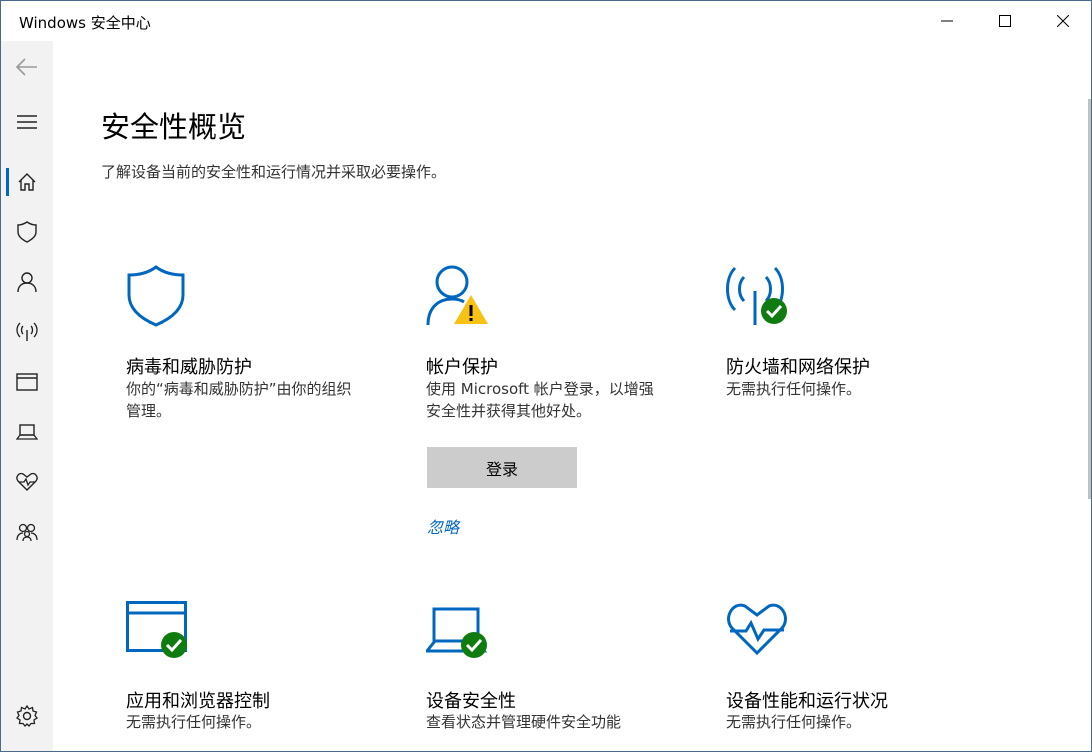 The image size is (1092, 752). I want to click on tile-device-performance-health: 设备性能和运行状况 无需执行任何操作。, so click(856, 676).